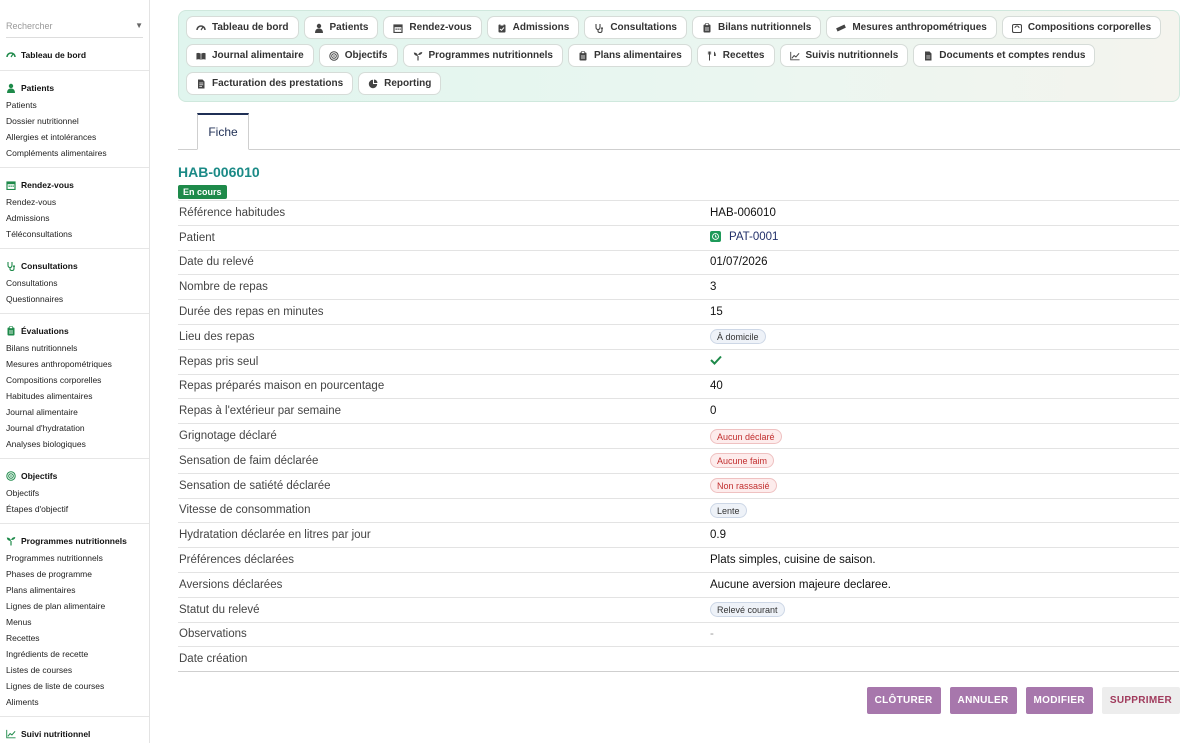 Image resolution: width=1200 pixels, height=743 pixels. Describe the element at coordinates (444, 460) in the screenshot. I see `field-label: Sensation de faim déclarée` at that location.